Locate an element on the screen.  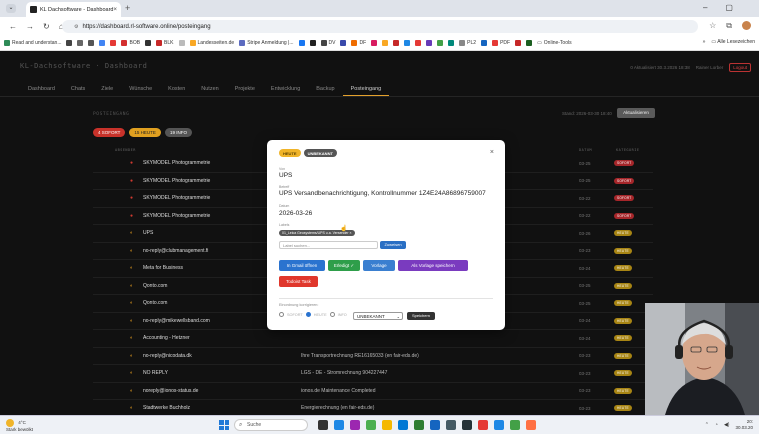
green-bookmark-icon is located at coordinates (440, 43).